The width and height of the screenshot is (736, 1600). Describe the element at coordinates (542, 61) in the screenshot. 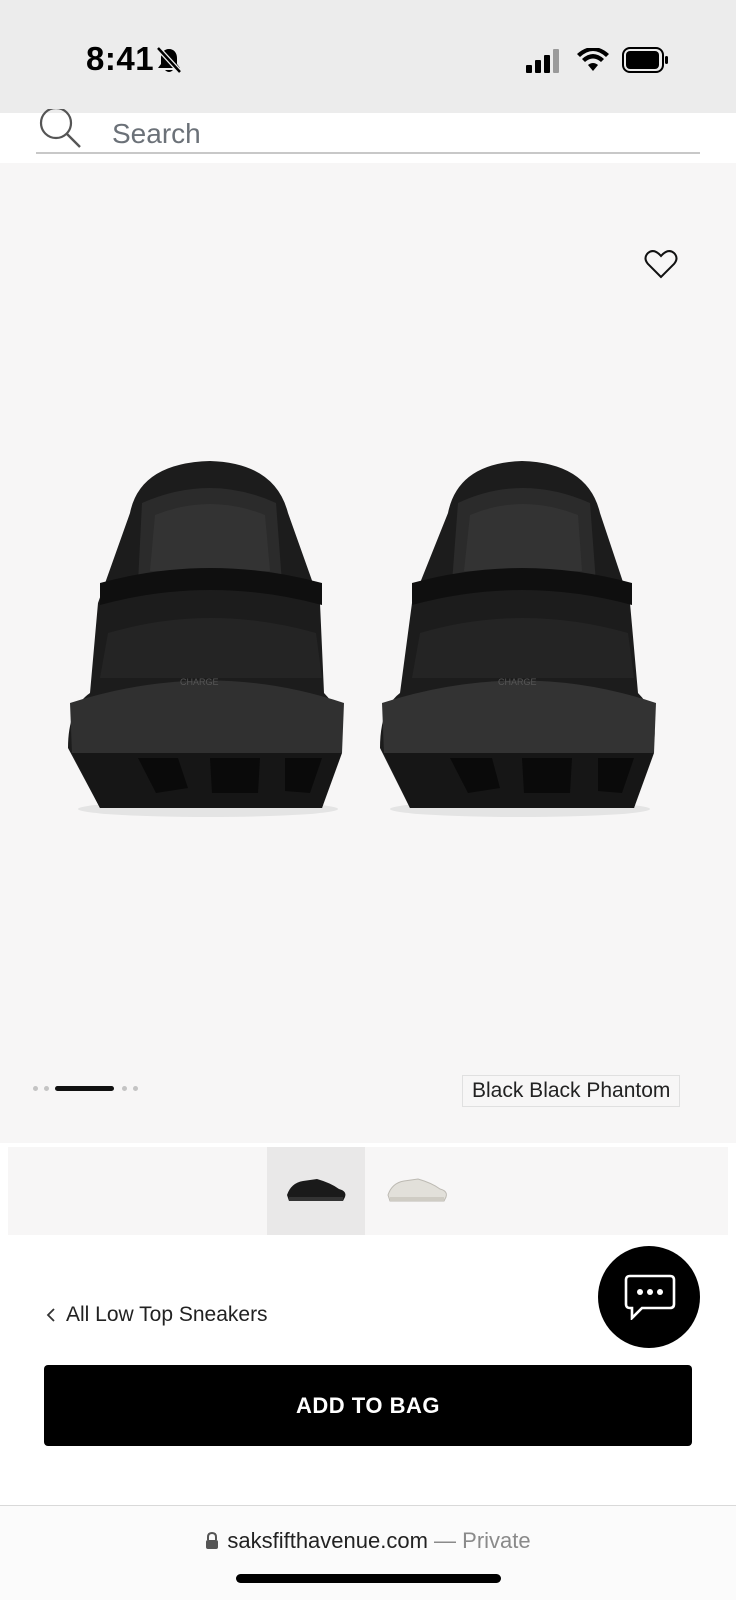

I see `signal-icon` at that location.